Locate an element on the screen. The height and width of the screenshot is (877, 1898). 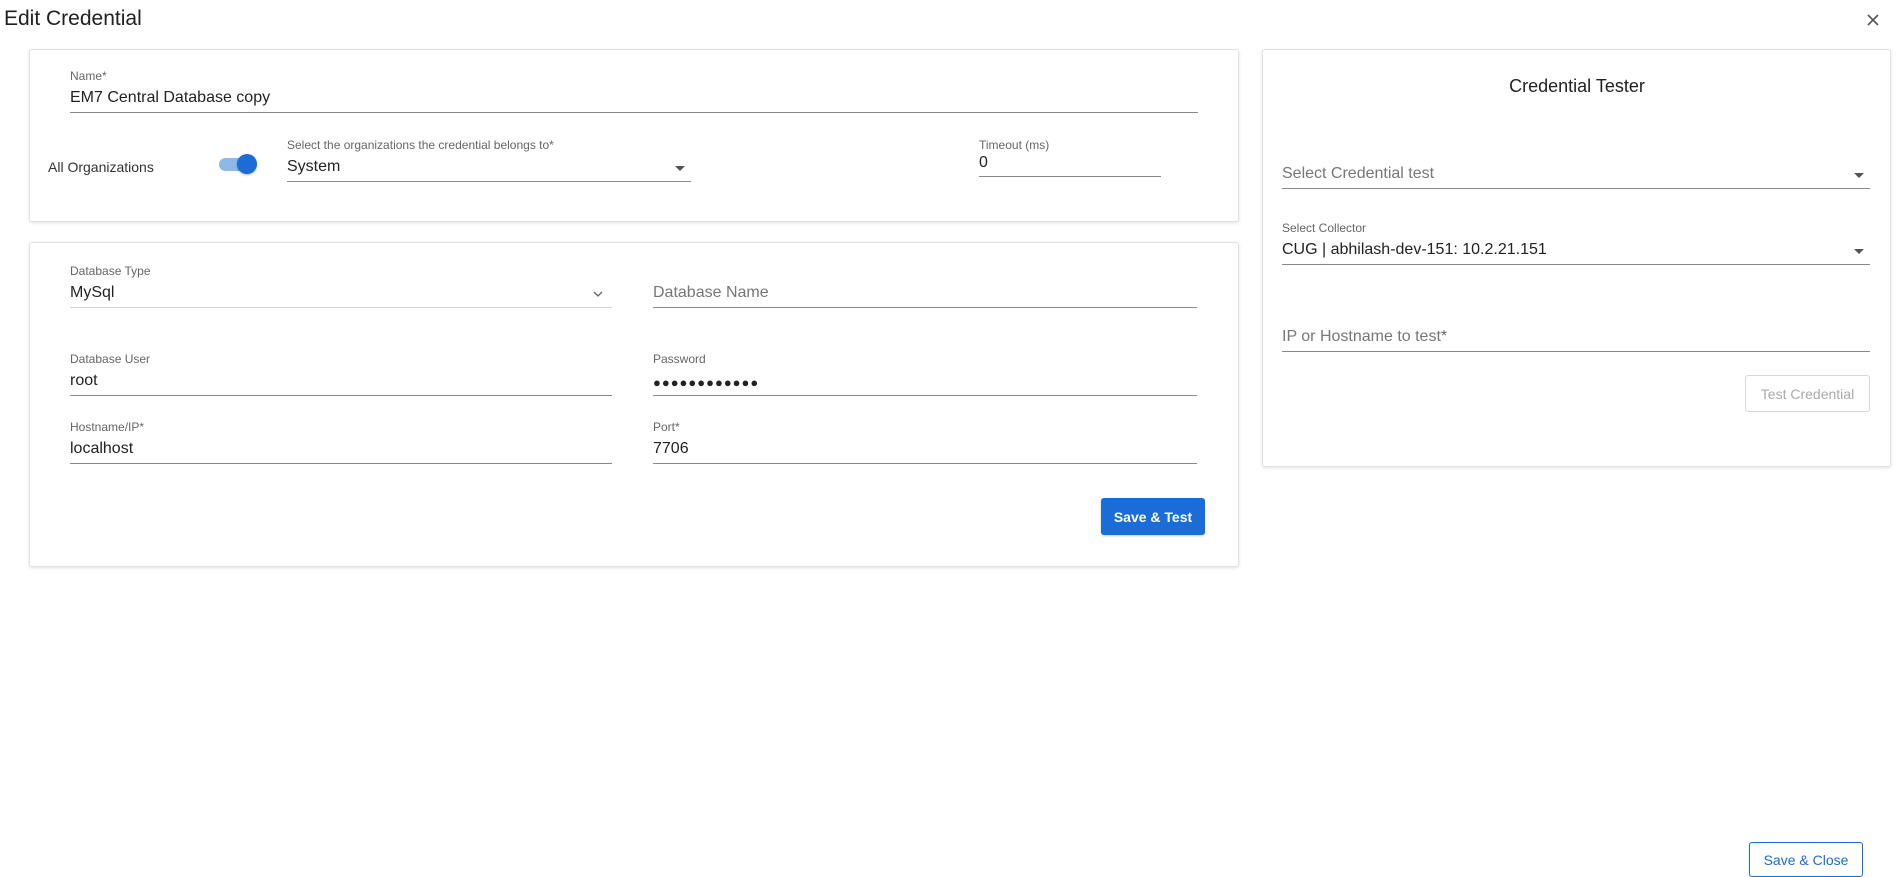
organizations-value: System is located at coordinates (489, 167).